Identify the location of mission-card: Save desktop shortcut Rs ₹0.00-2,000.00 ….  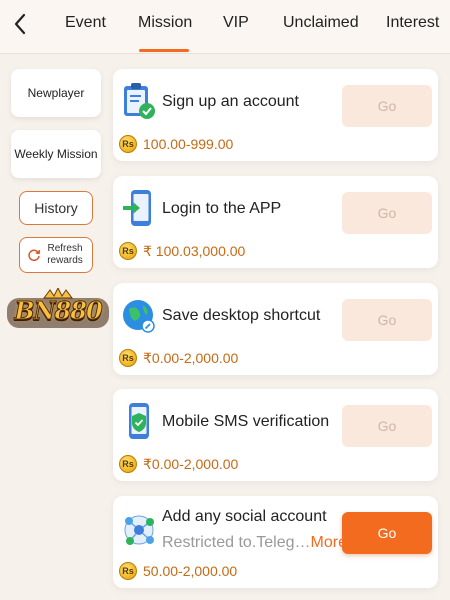
(275, 329).